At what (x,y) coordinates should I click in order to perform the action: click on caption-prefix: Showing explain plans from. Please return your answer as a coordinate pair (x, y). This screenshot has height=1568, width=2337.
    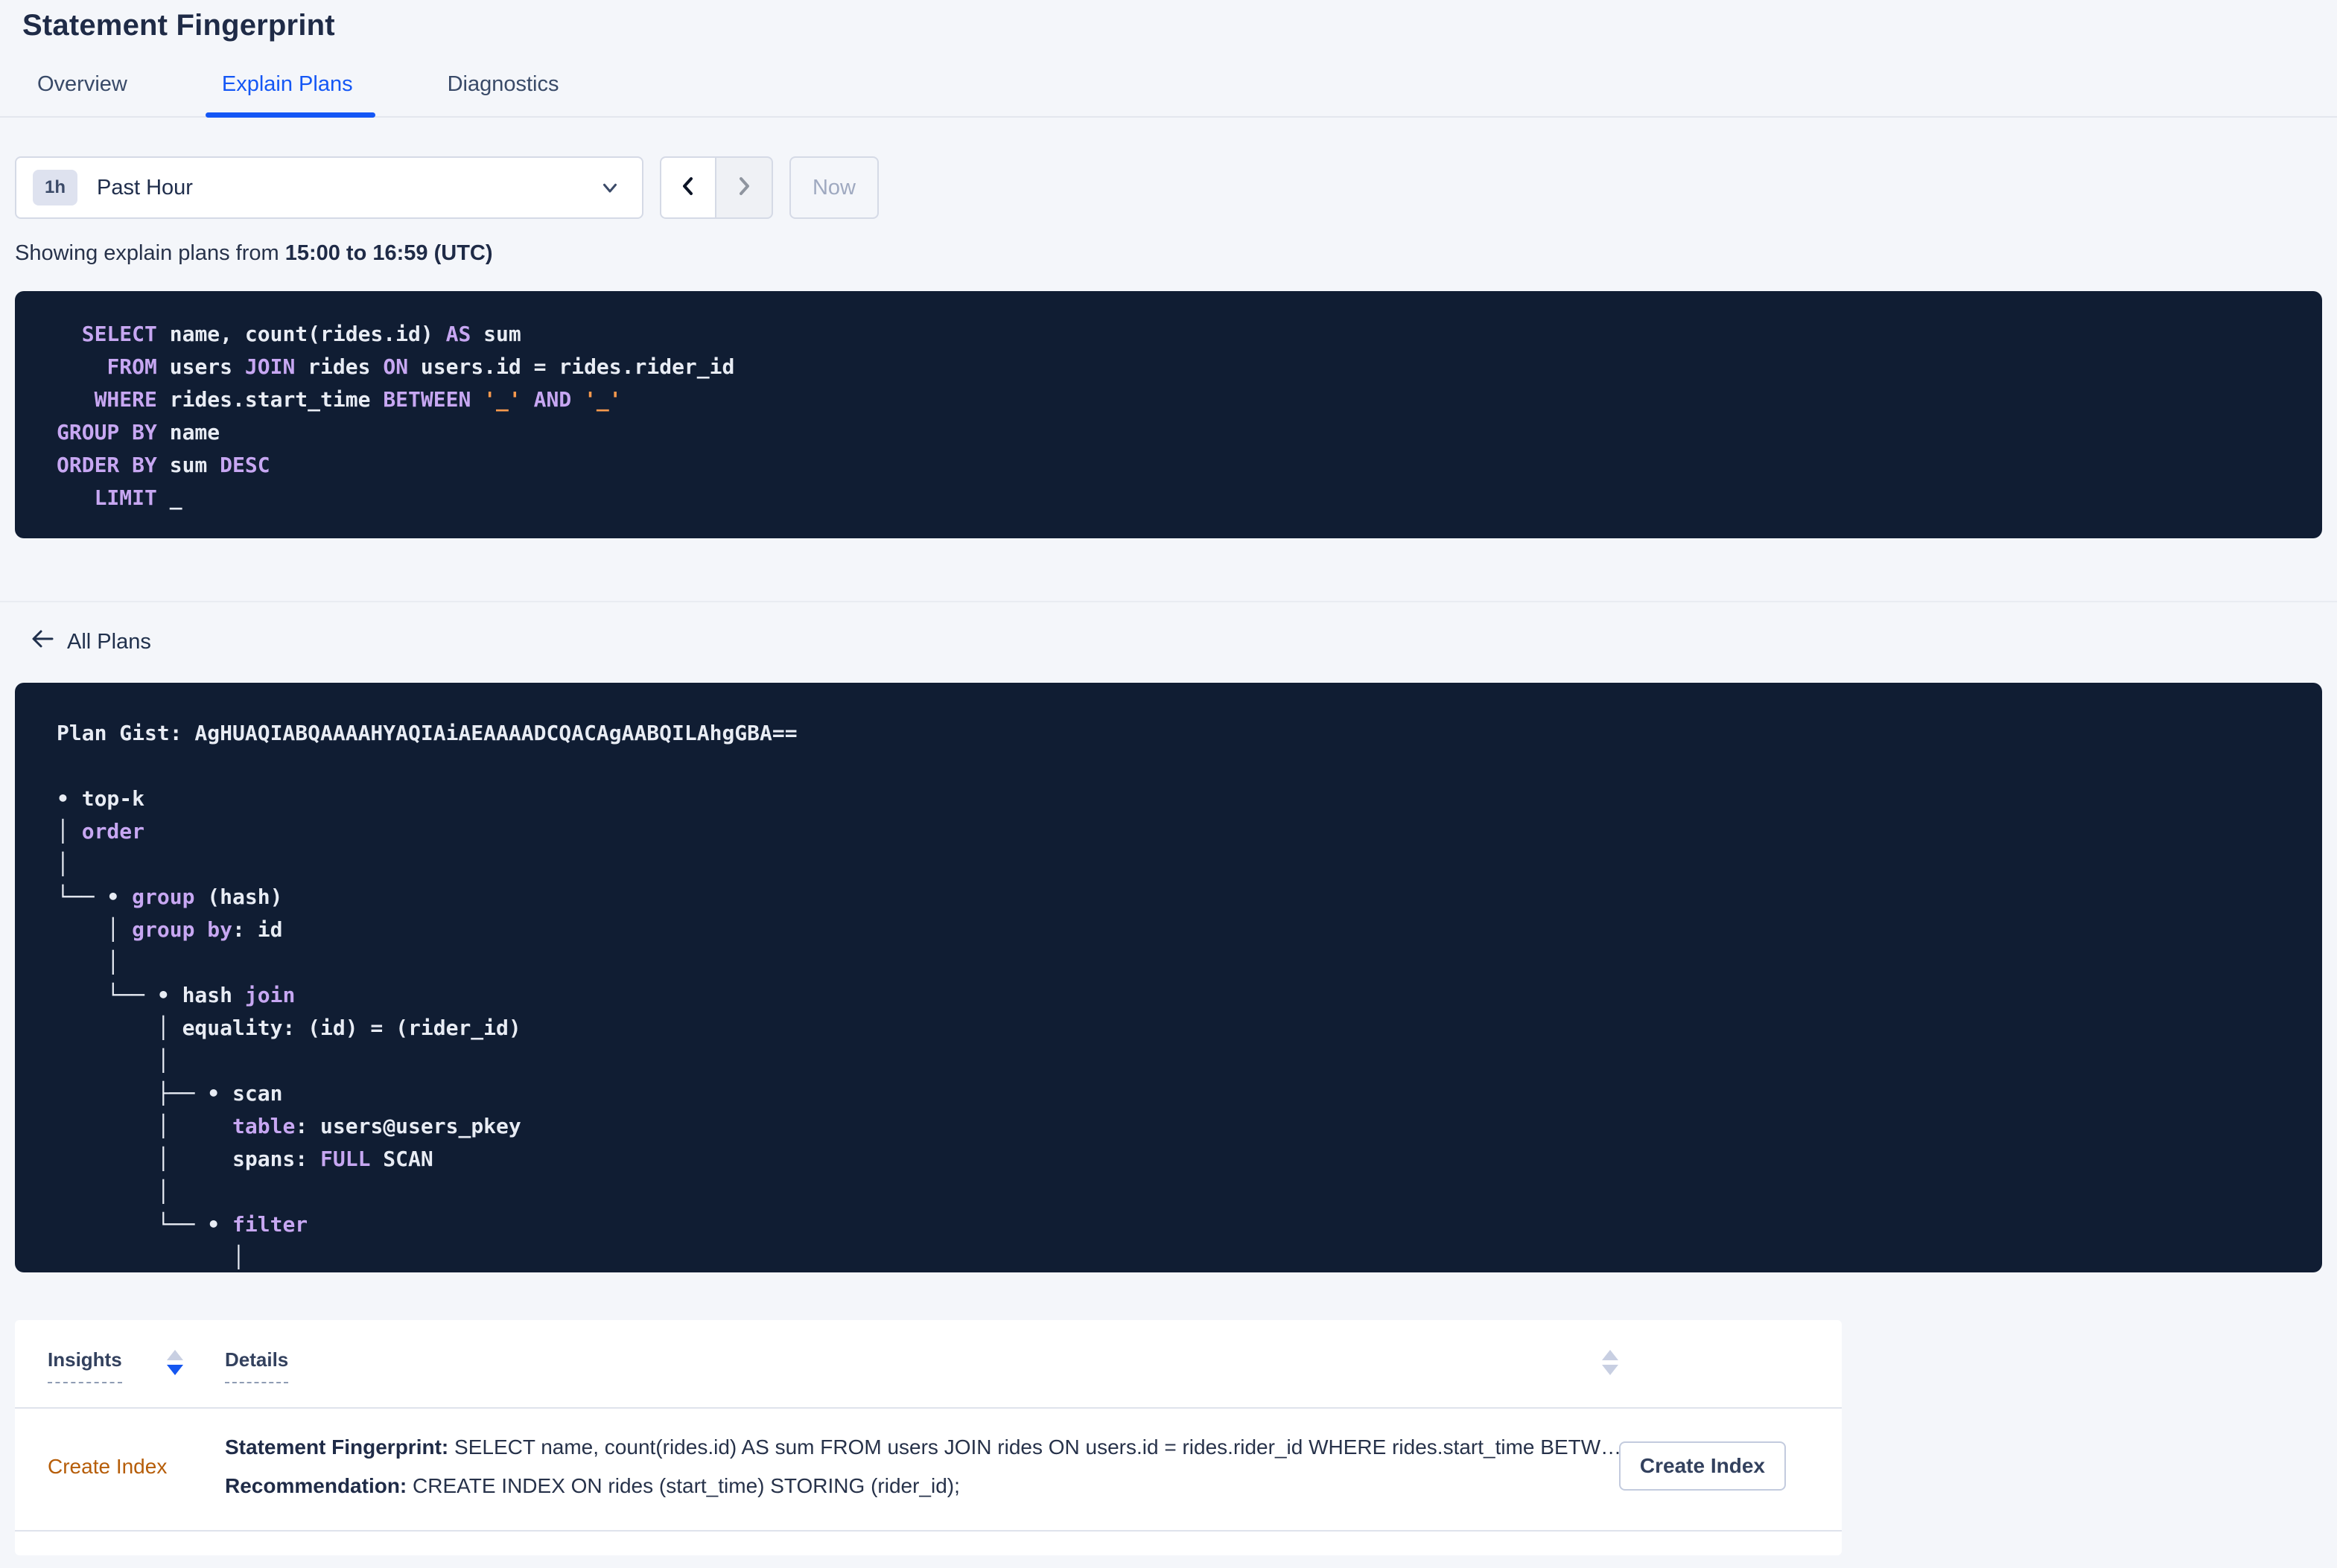
    Looking at the image, I should click on (150, 253).